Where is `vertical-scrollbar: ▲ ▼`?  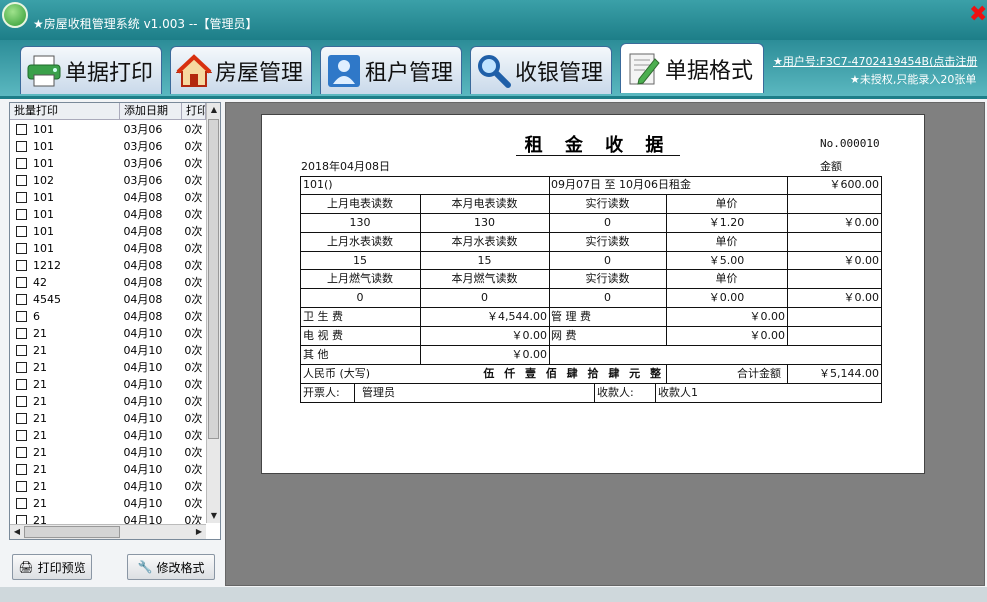
vertical-scrollbar: ▲ ▼ is located at coordinates (213, 313).